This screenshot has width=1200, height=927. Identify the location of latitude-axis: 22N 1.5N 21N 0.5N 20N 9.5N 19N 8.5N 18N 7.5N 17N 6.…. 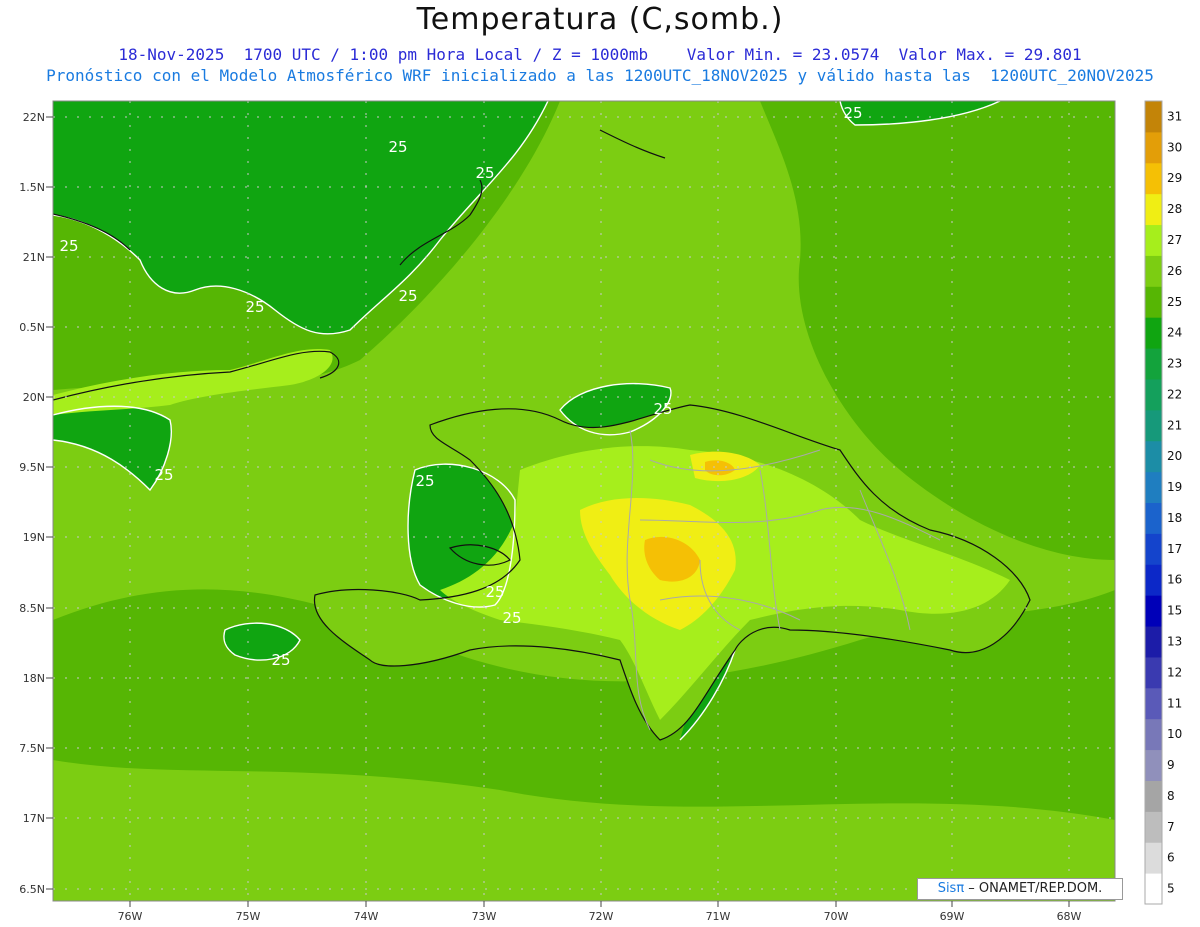
(36, 503).